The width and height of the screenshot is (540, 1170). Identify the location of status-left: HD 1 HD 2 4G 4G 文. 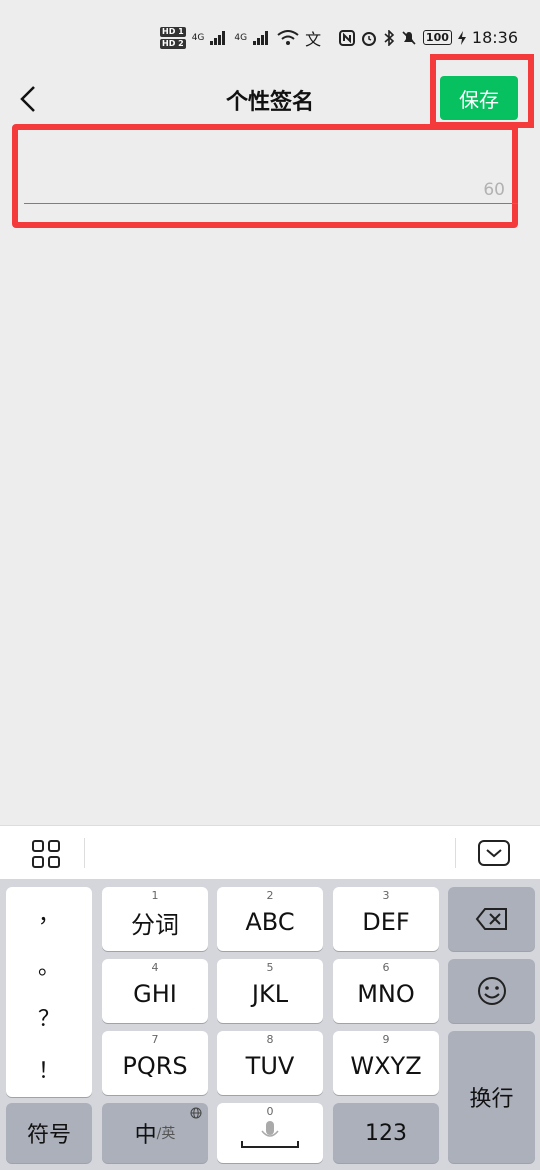
(240, 38).